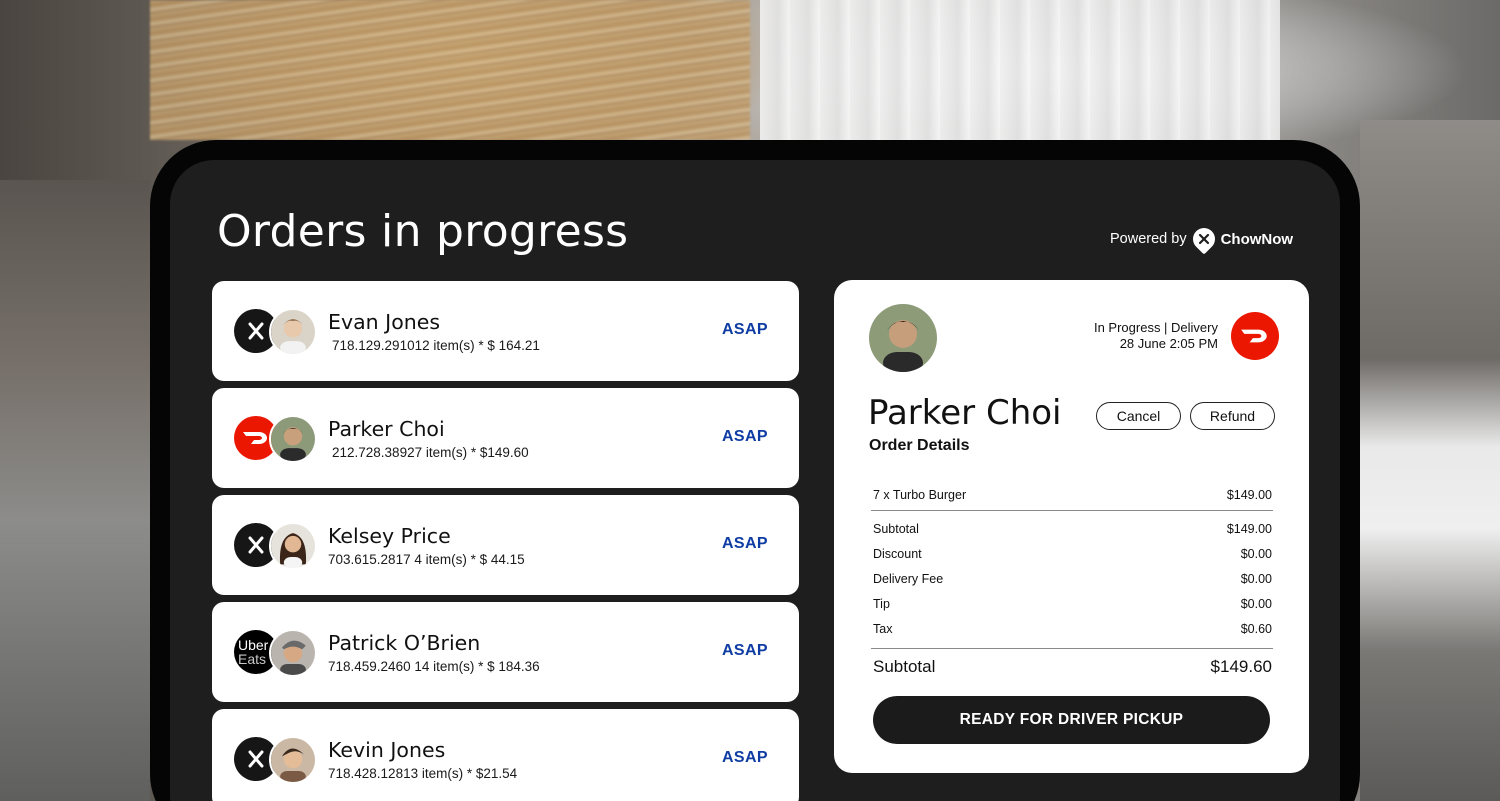  Describe the element at coordinates (1249, 495) in the screenshot. I see `line-item-amount: $149.00` at that location.